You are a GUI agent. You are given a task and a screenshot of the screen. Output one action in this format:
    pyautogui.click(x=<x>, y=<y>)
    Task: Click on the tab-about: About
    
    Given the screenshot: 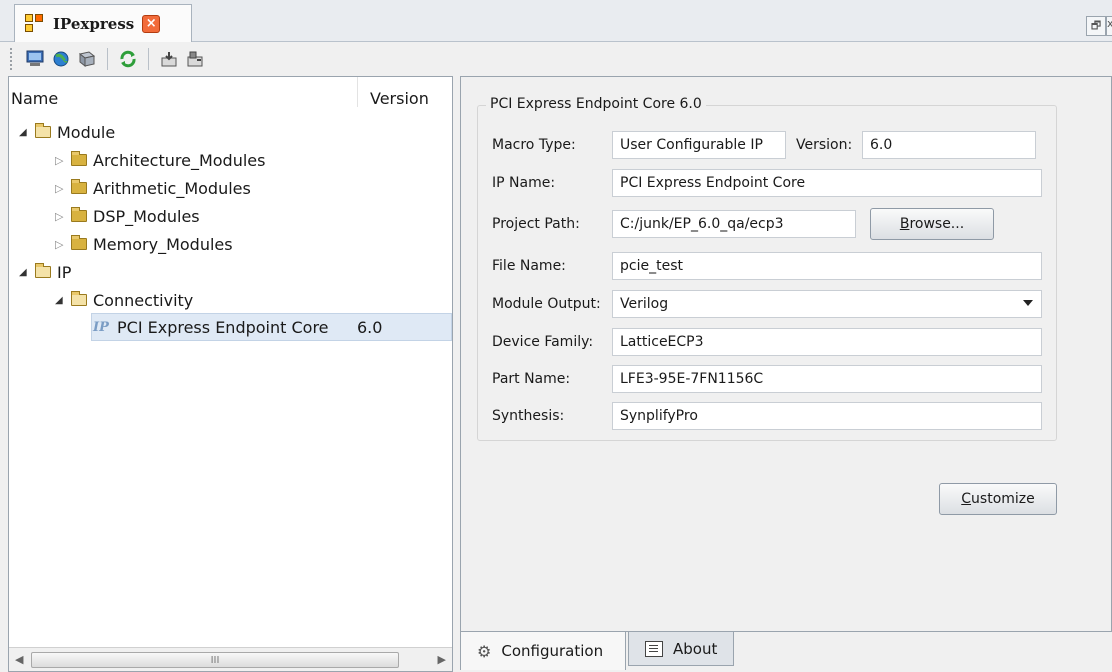 What is the action you would take?
    pyautogui.click(x=681, y=649)
    